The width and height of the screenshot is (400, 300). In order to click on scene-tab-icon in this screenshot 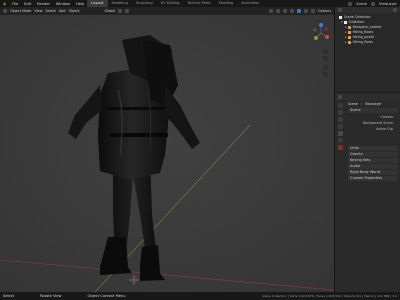, I will do `click(340, 133)`.